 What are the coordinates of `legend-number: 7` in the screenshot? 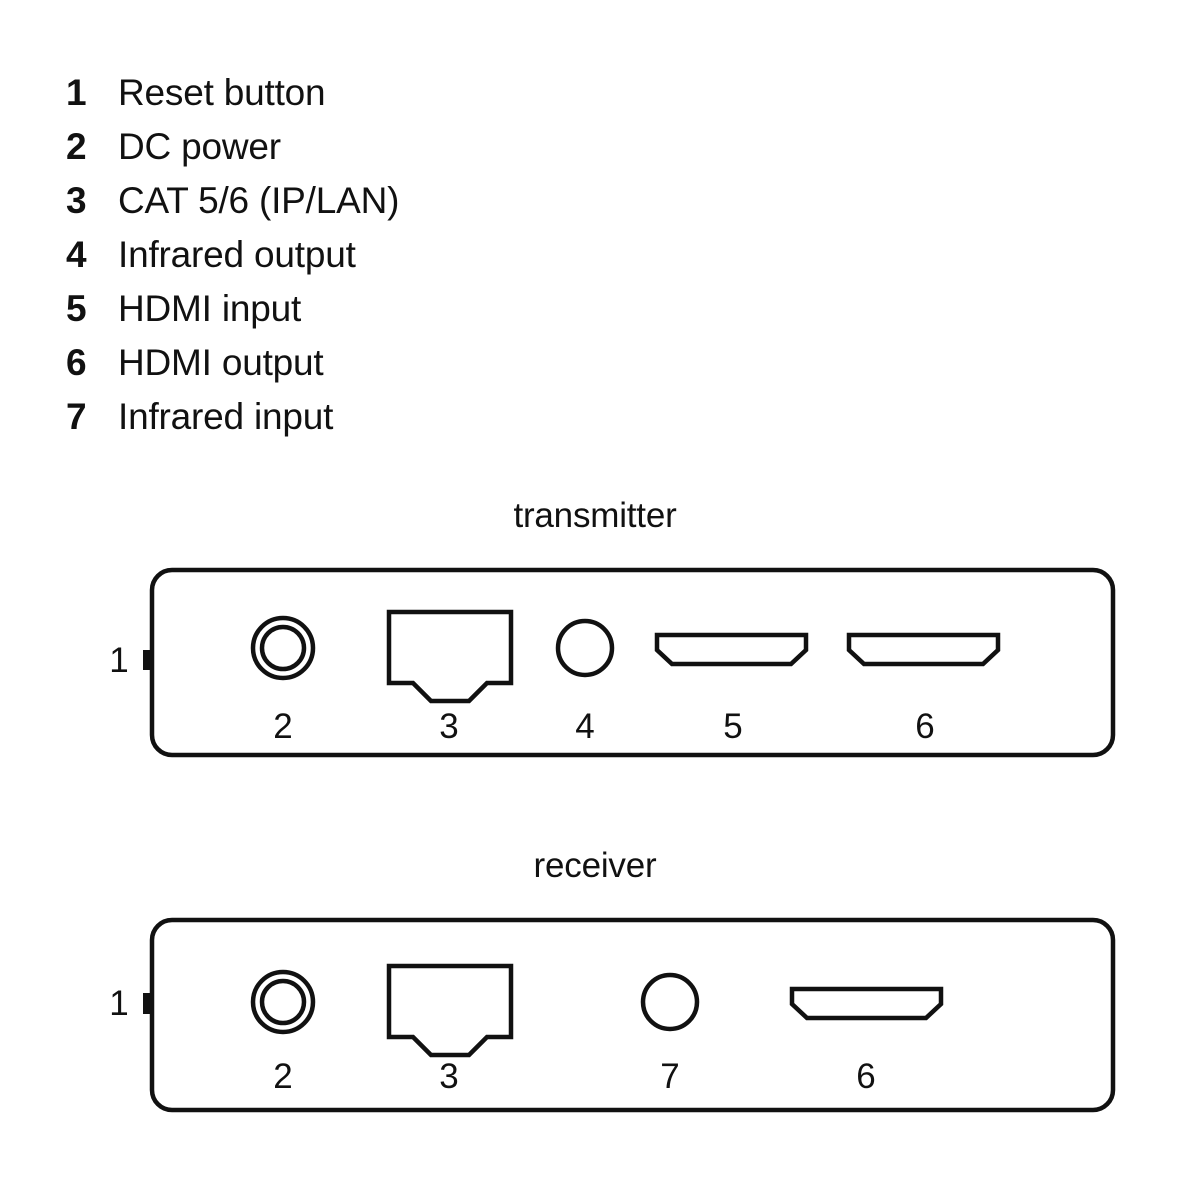 It's located at (76, 416).